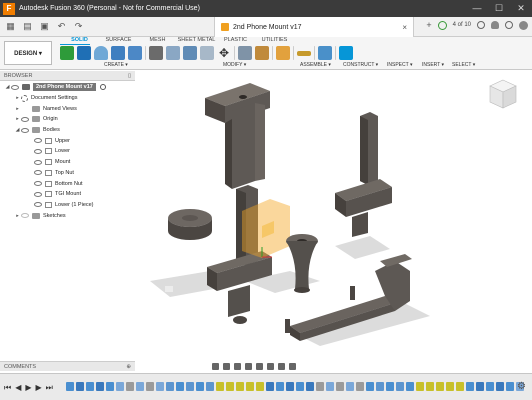  I want to click on insert-menu: INSERT ▾, so click(433, 65).